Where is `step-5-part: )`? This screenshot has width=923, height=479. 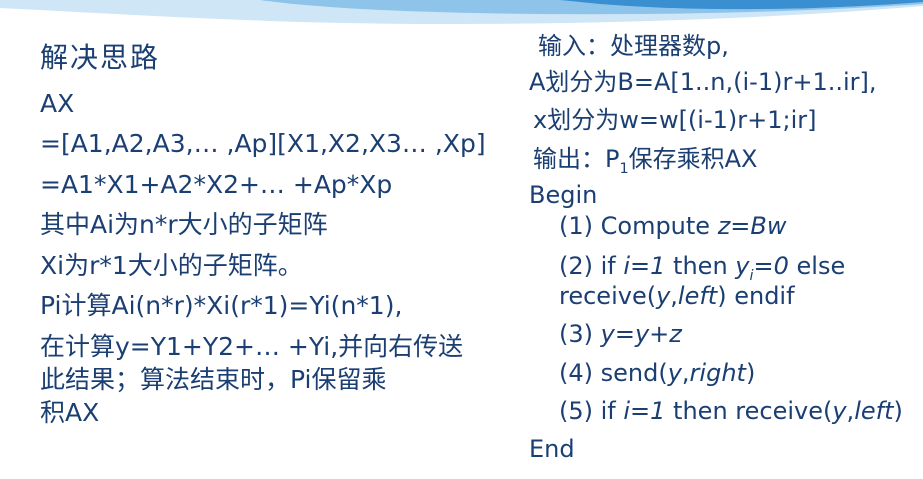 step-5-part: ) is located at coordinates (898, 411).